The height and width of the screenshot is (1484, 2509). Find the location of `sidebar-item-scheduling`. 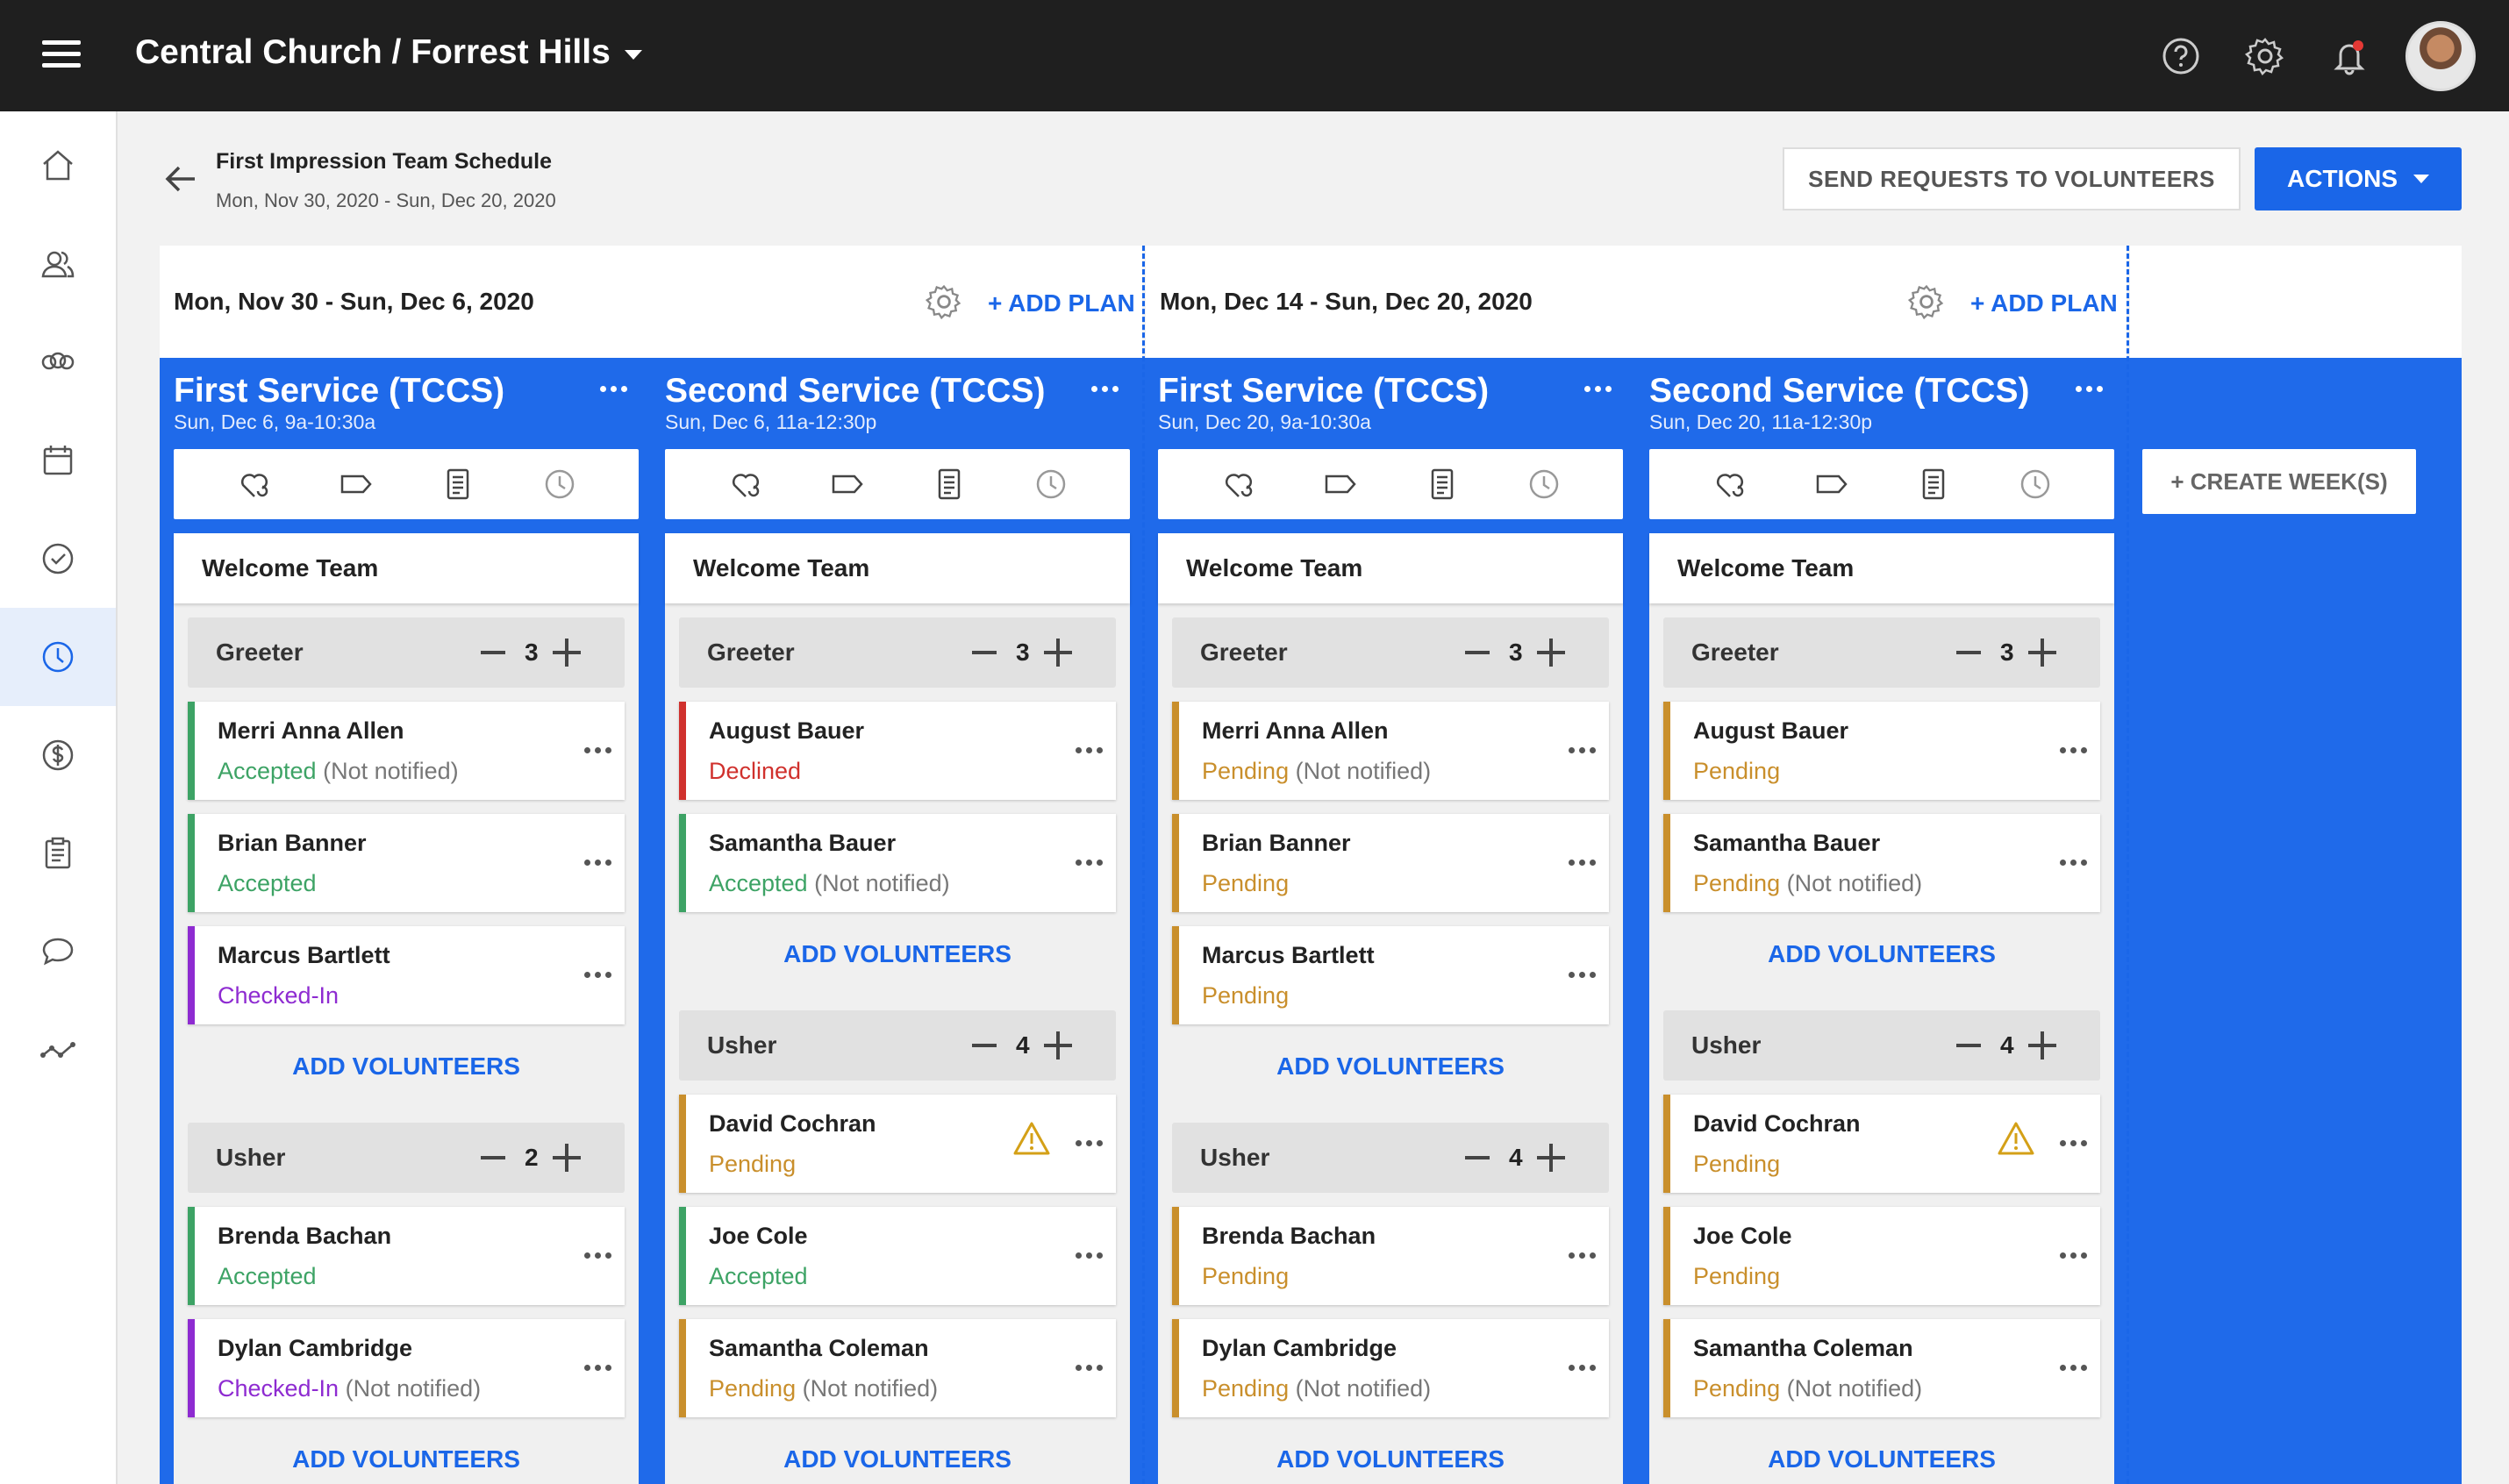

sidebar-item-scheduling is located at coordinates (58, 657).